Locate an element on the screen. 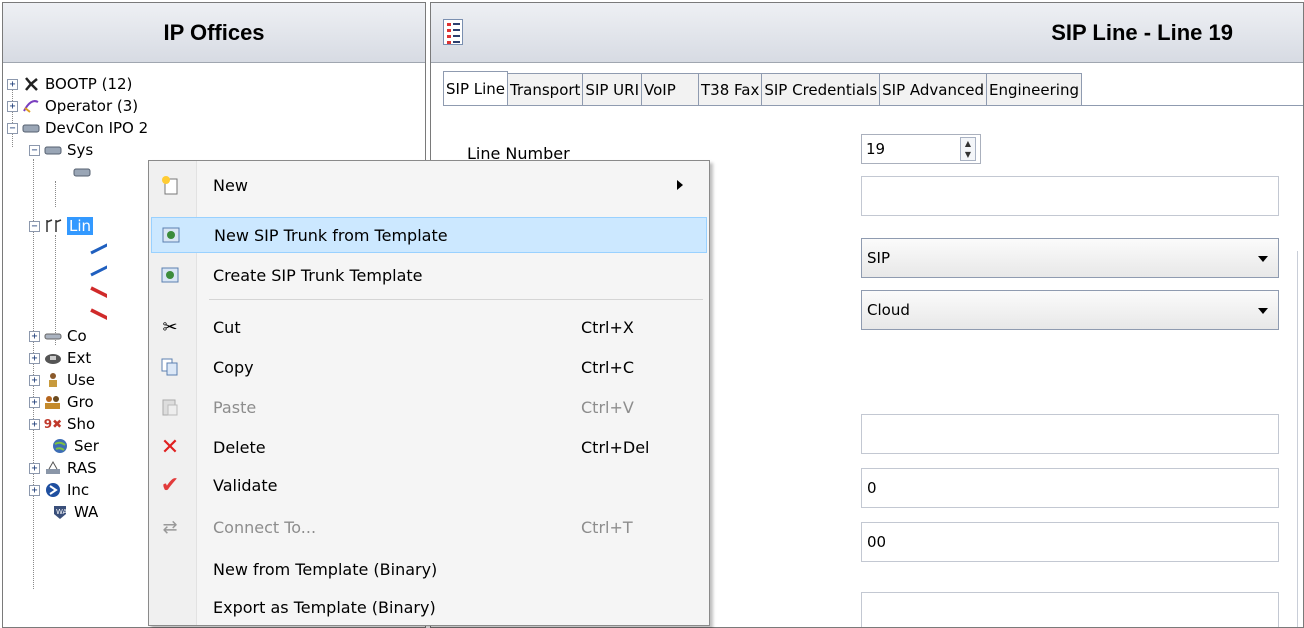 Image resolution: width=1304 pixels, height=628 pixels. menu-item-copy: Copy Ctrl+C is located at coordinates (429, 367).